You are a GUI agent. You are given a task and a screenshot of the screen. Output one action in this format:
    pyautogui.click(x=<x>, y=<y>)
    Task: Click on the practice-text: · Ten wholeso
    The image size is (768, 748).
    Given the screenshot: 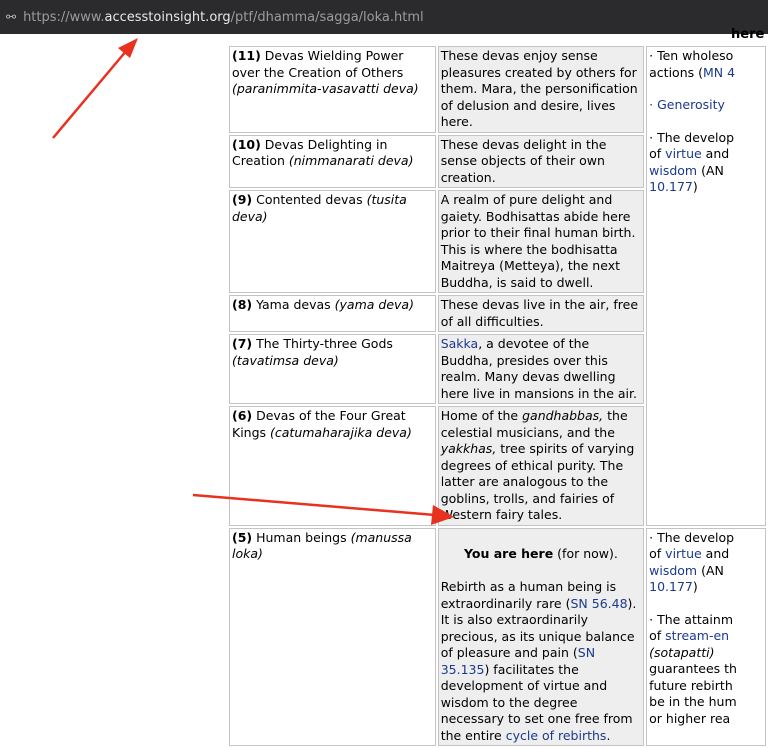 What is the action you would take?
    pyautogui.click(x=691, y=55)
    